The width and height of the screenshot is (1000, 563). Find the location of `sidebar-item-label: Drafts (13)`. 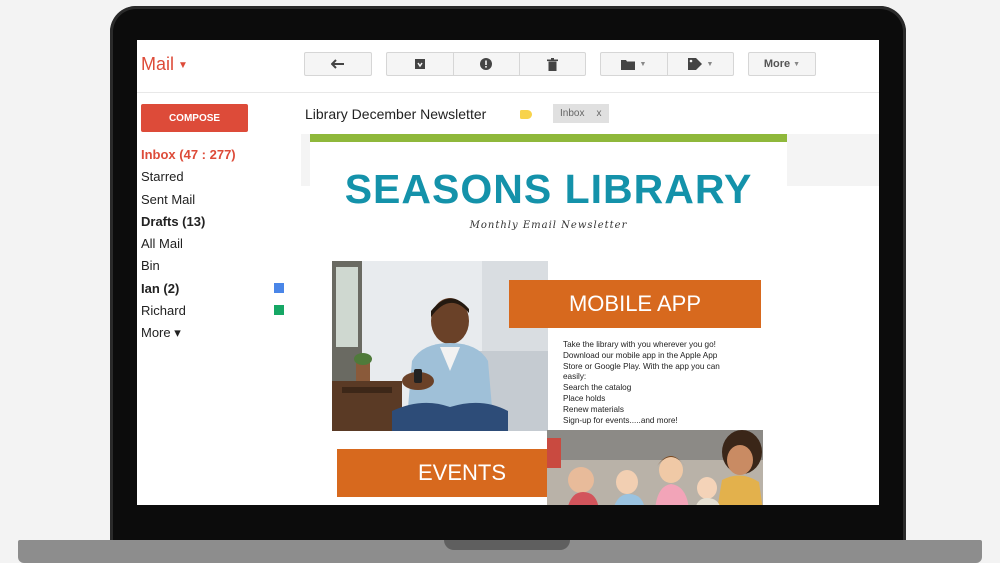

sidebar-item-label: Drafts (13) is located at coordinates (173, 221).